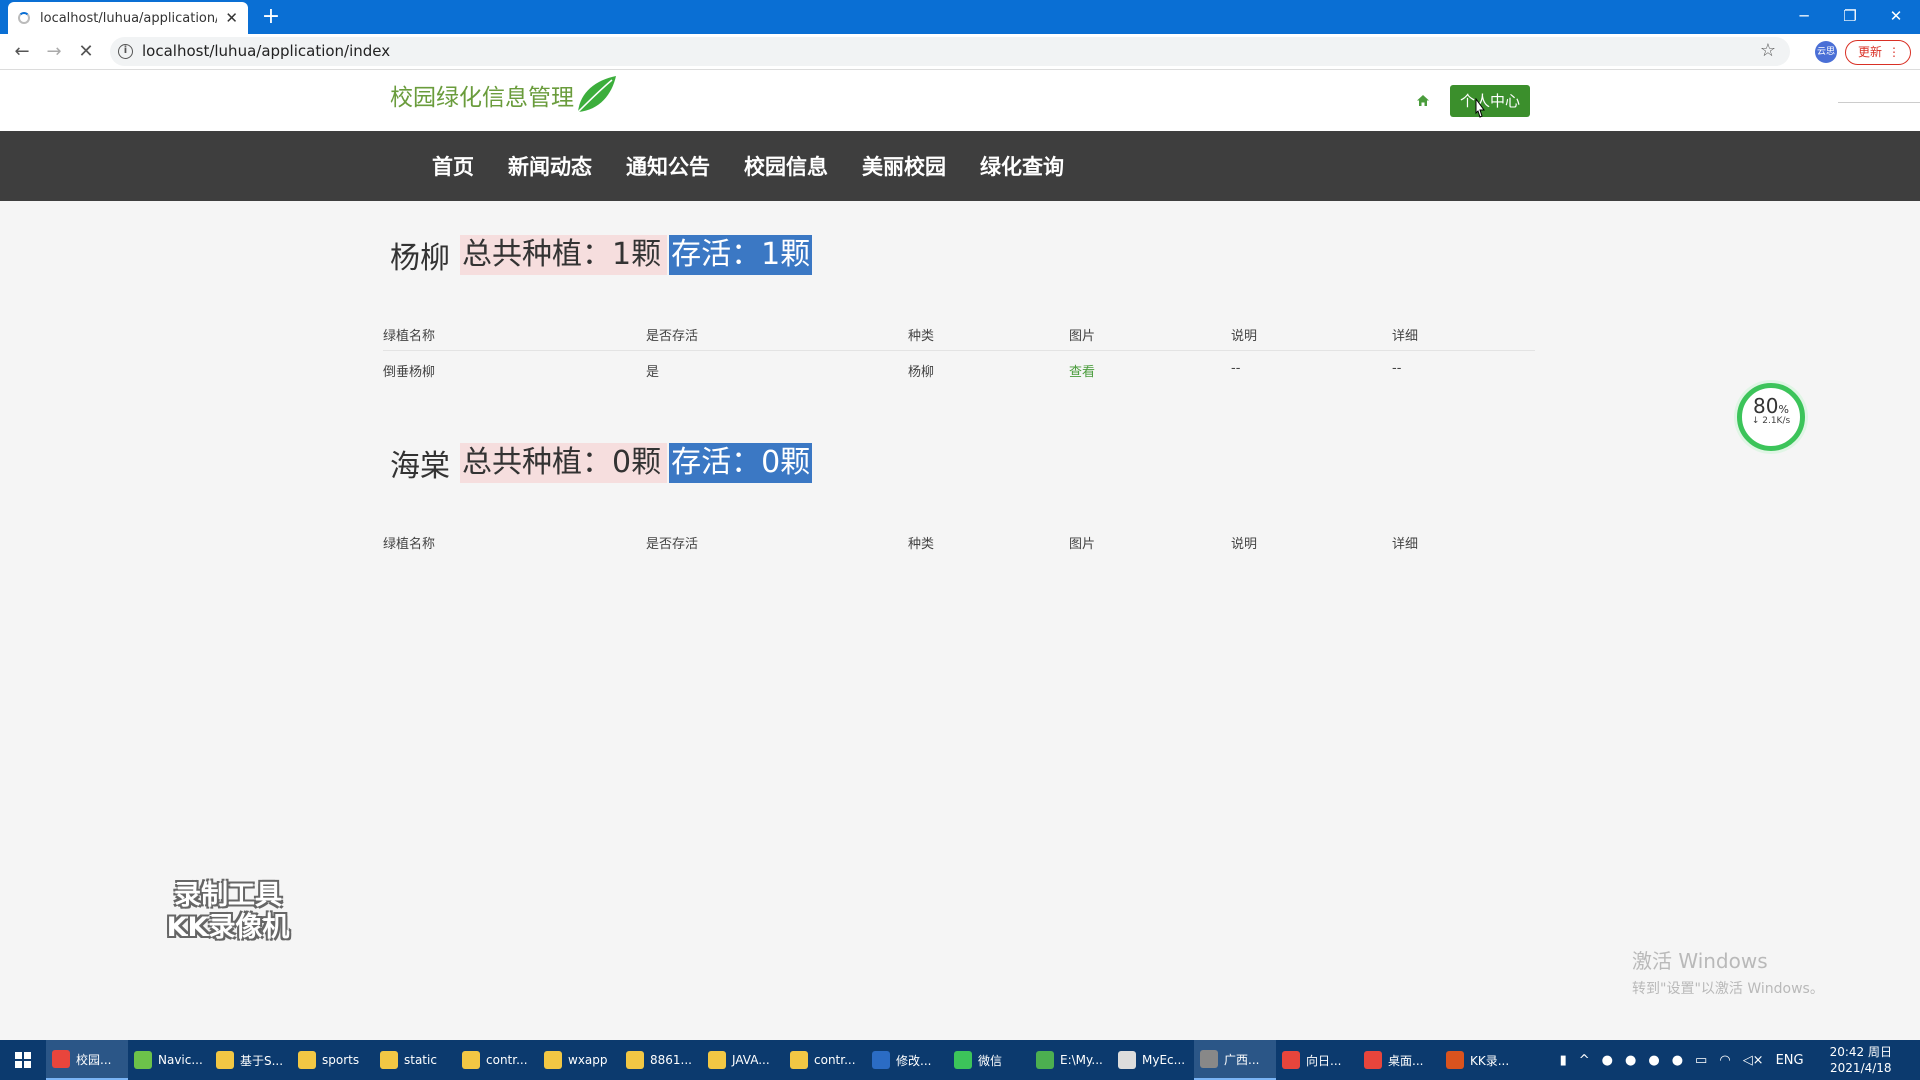  Describe the element at coordinates (1244, 336) in the screenshot. I see `column-header: 说明` at that location.